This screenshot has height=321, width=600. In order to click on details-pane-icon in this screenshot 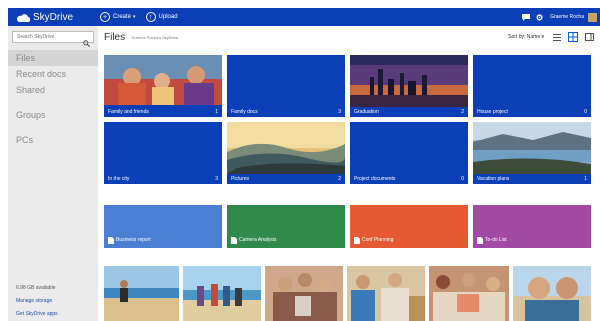, I will do `click(589, 37)`.